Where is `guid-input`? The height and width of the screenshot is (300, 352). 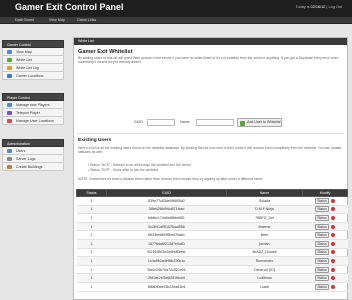
guid-input is located at coordinates (161, 122).